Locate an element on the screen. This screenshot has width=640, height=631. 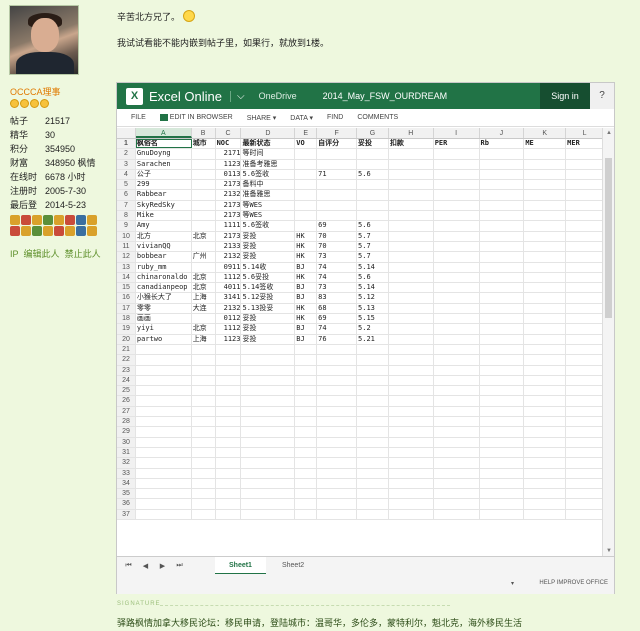
ribbon-edit-in-browser: EDIT IN BROWSER is located at coordinates (196, 117).